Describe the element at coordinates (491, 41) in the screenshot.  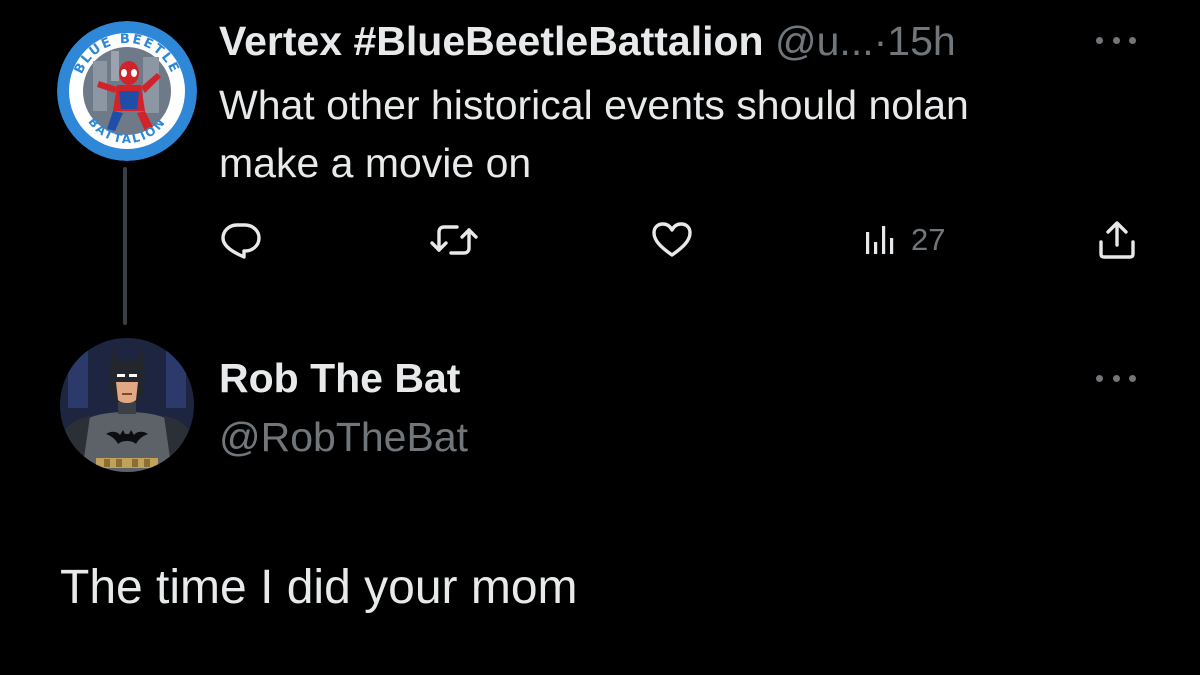
I see `parent-display-name: Vertex #BlueBeetleBattalion` at that location.